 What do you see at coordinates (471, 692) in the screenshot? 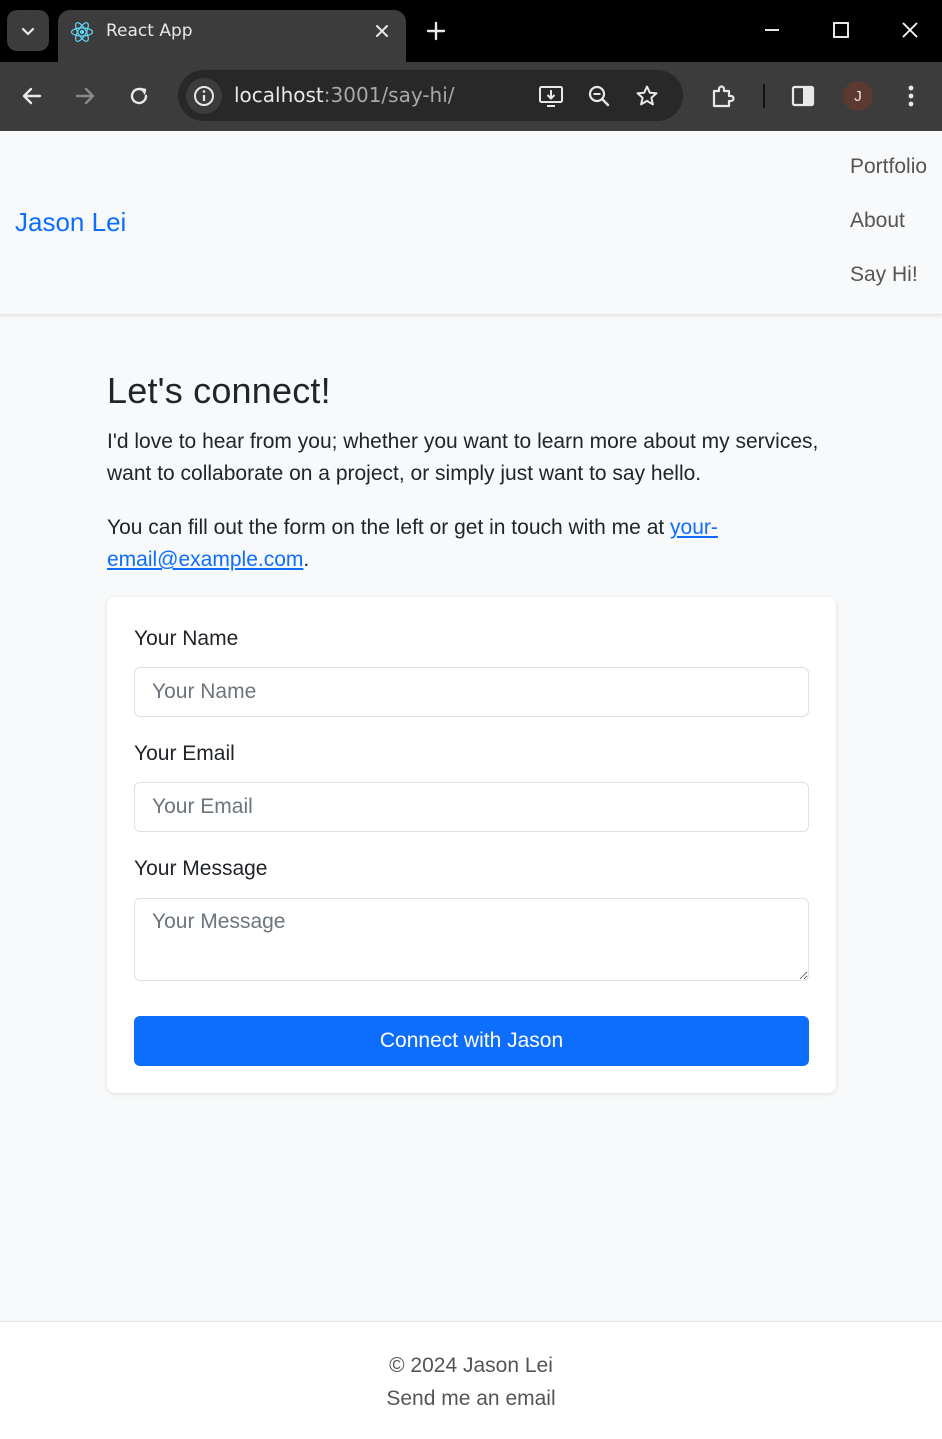
I see `name-input` at bounding box center [471, 692].